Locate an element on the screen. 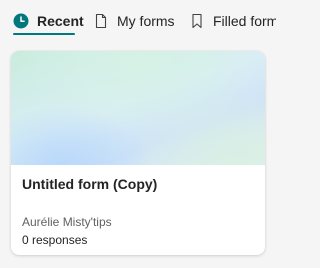 Image resolution: width=320 pixels, height=268 pixels. tab-recent: Recent is located at coordinates (48, 21).